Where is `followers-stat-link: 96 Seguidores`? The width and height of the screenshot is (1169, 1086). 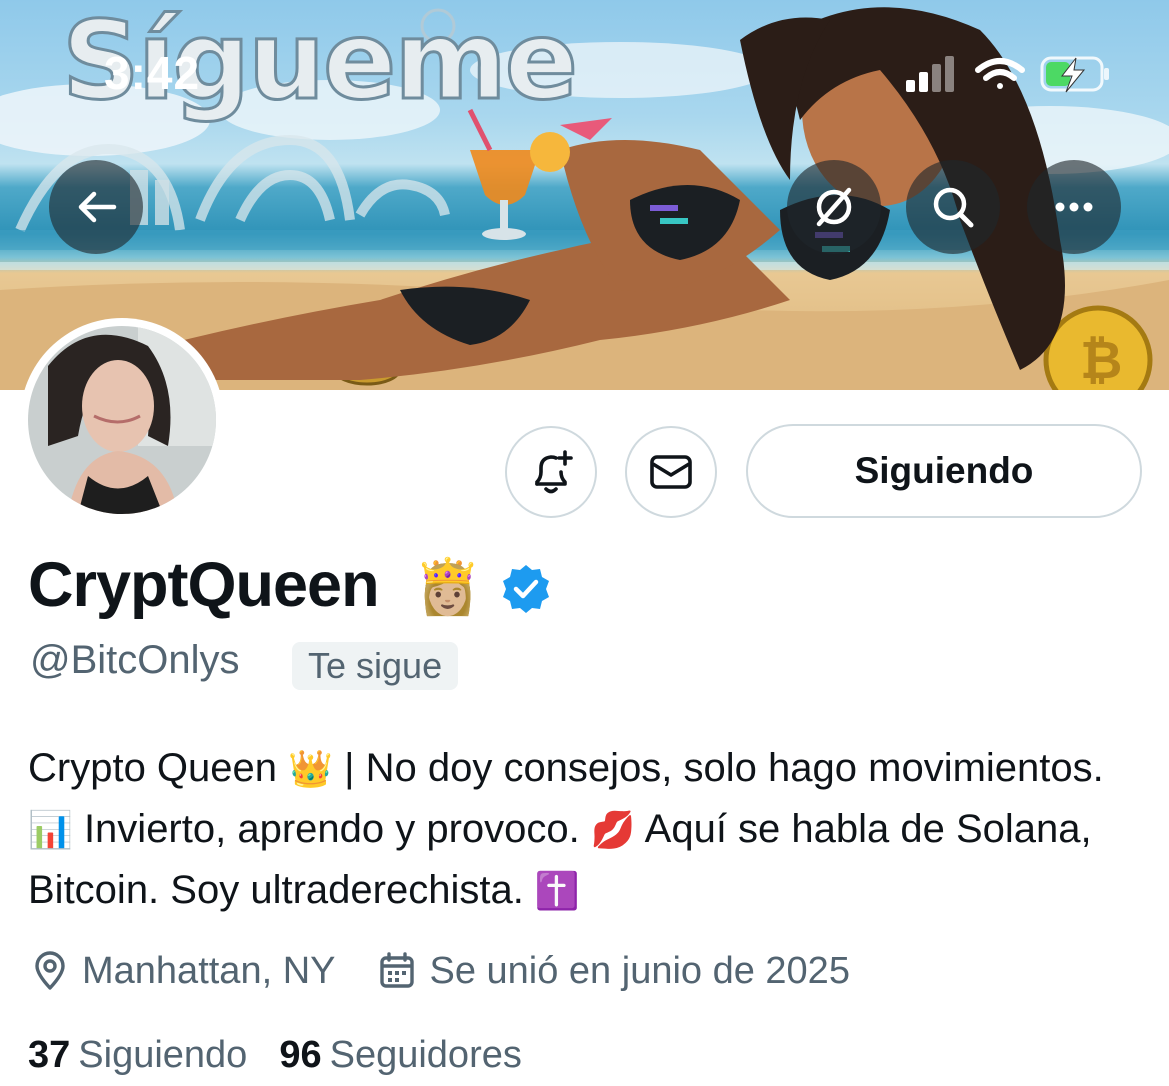 followers-stat-link: 96 Seguidores is located at coordinates (400, 1055).